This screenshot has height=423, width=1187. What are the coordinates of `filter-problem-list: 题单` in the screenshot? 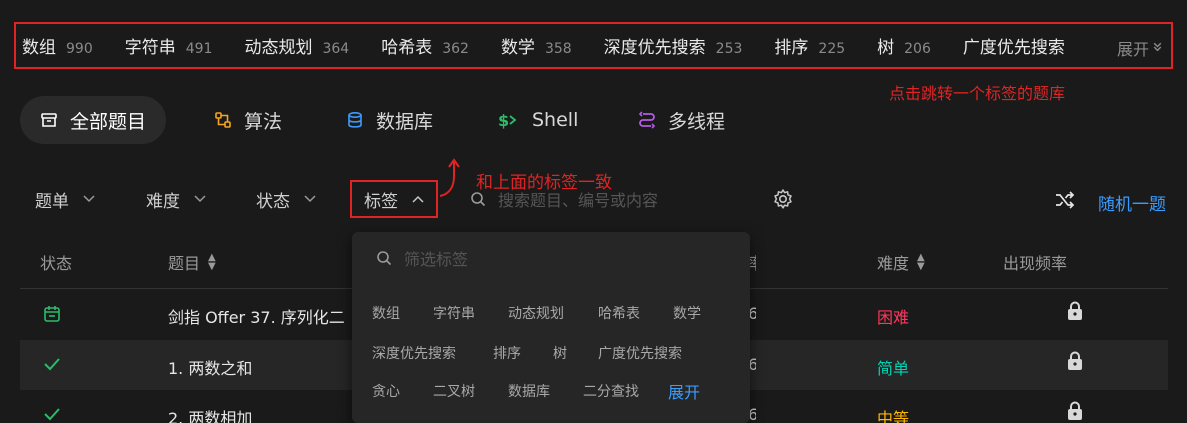 It's located at (65, 199).